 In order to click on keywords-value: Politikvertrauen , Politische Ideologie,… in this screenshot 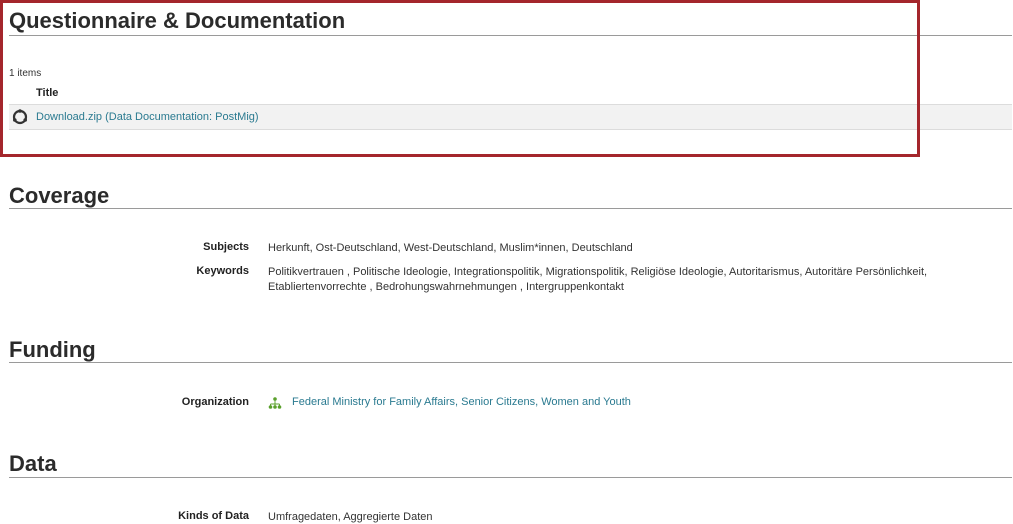, I will do `click(598, 279)`.